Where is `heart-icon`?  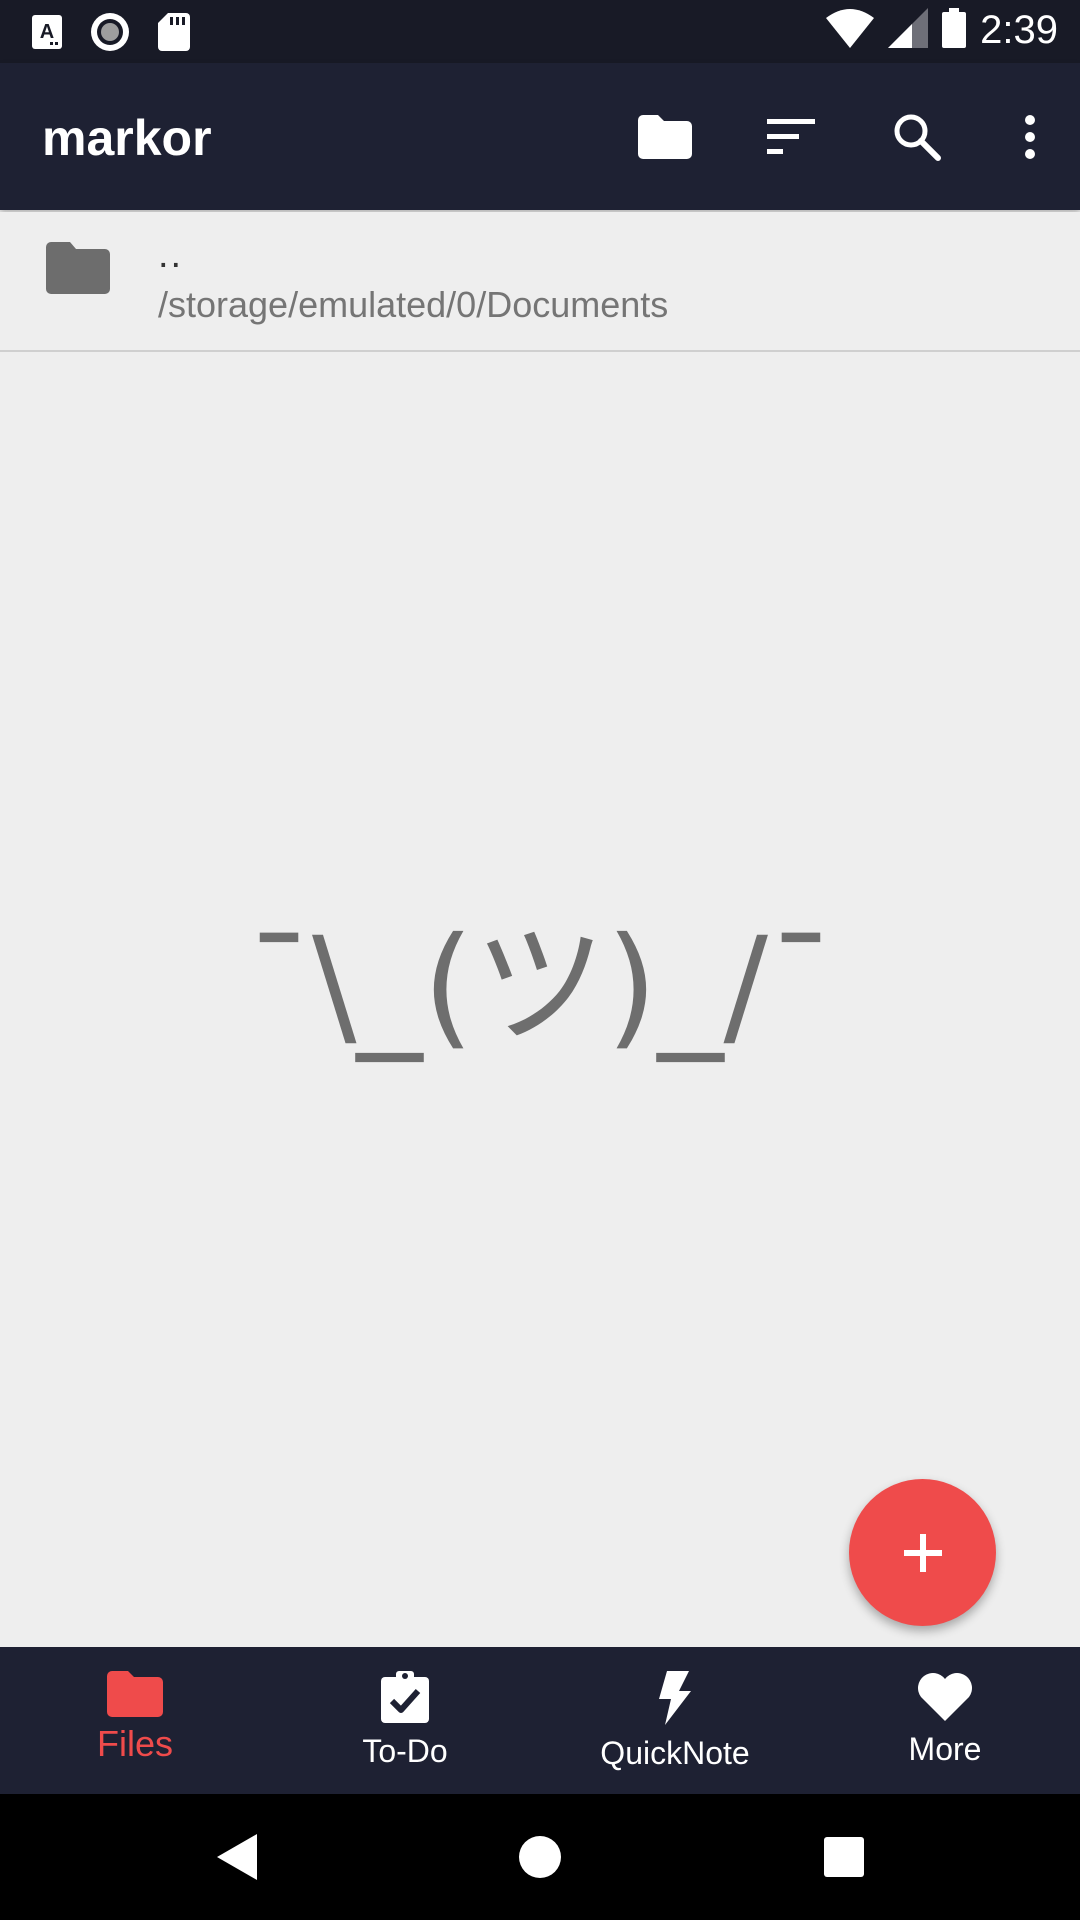
heart-icon is located at coordinates (945, 1697).